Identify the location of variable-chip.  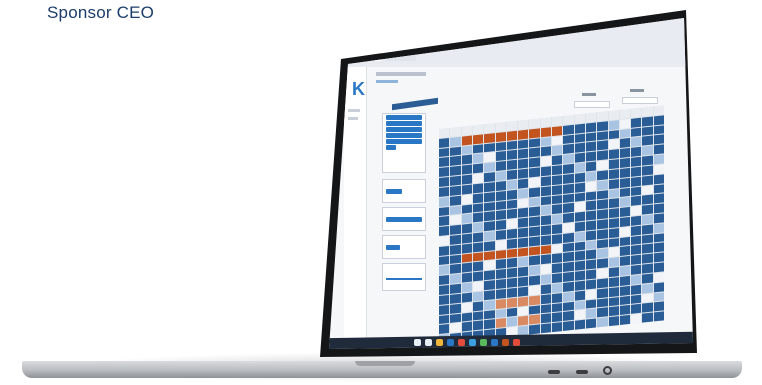
(394, 191).